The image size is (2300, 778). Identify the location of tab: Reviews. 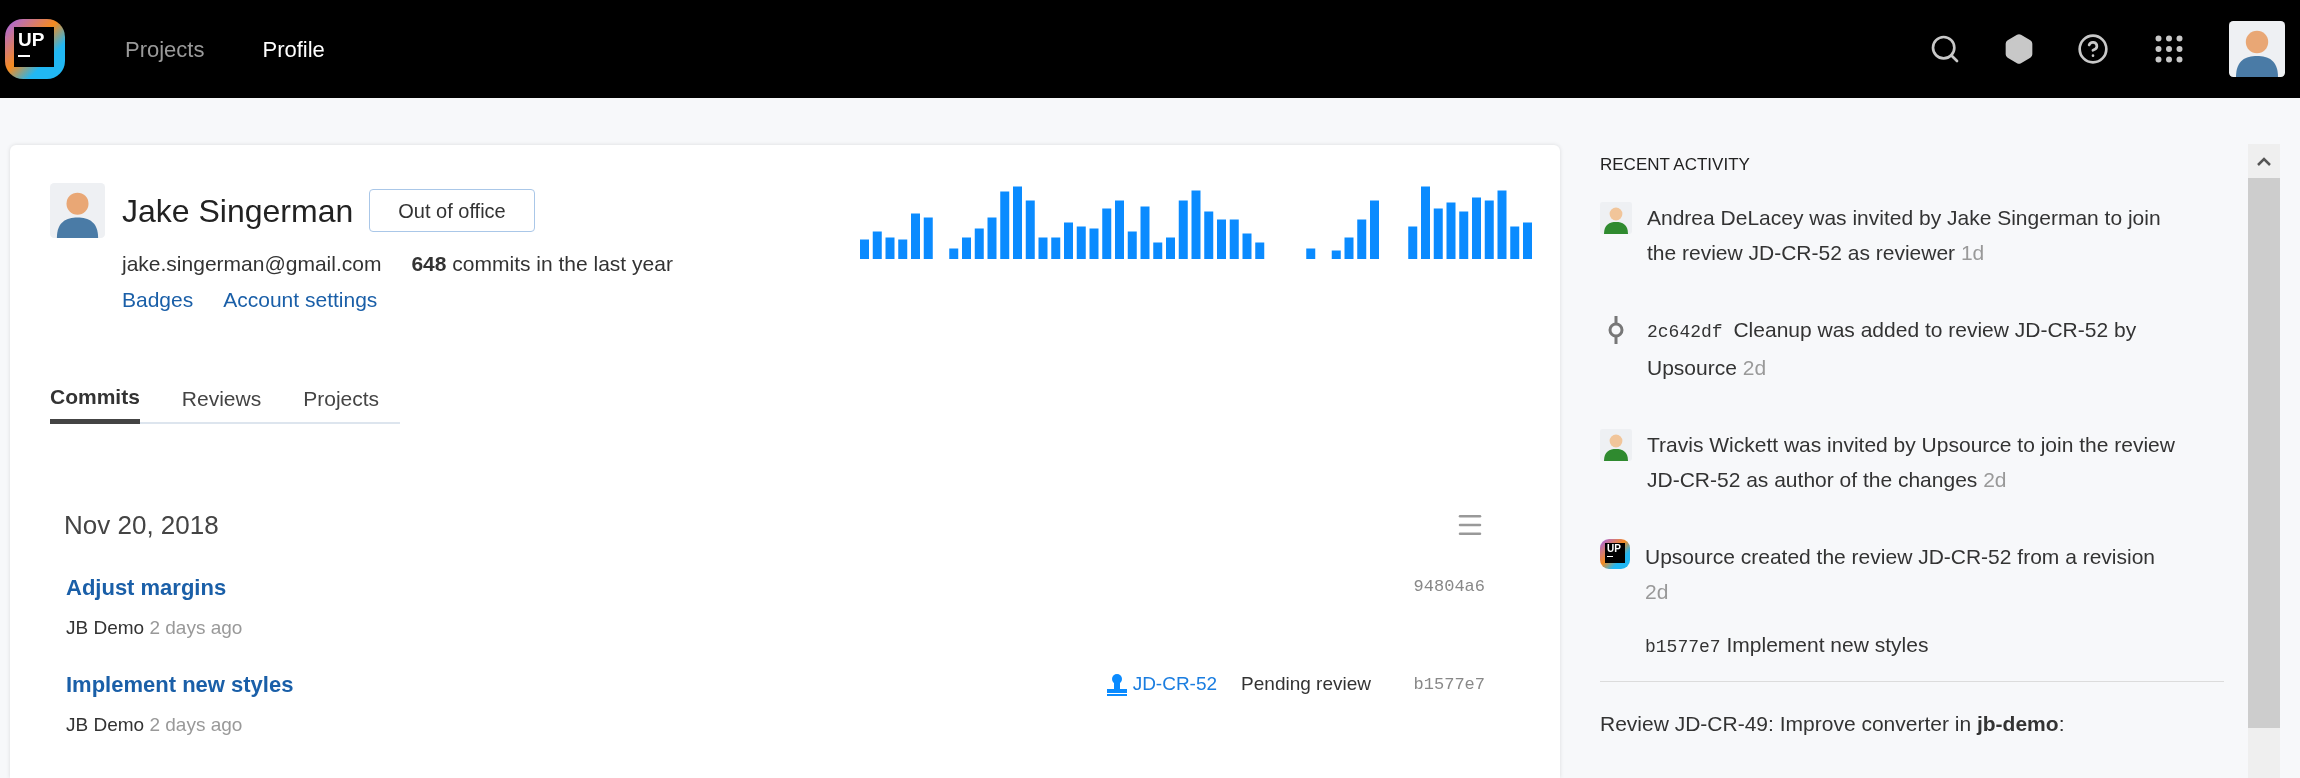
(221, 401).